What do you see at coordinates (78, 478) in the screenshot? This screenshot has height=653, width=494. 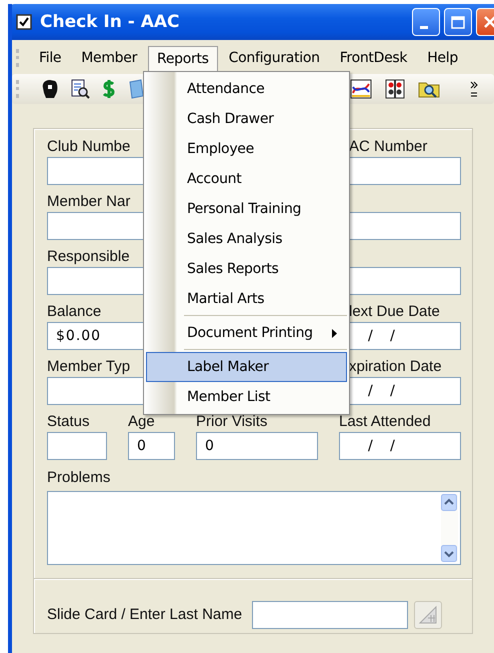 I see `field-label: Problems` at bounding box center [78, 478].